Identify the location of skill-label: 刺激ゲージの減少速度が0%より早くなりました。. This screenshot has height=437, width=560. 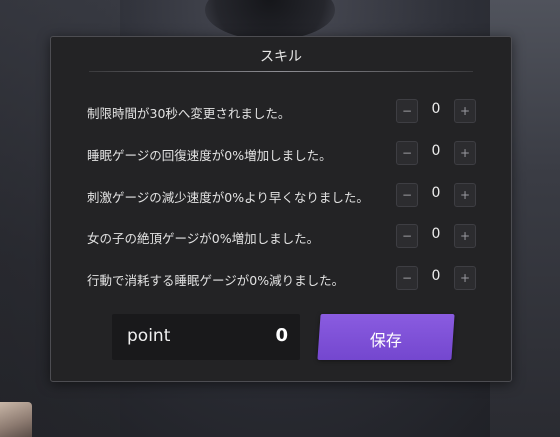
(228, 197).